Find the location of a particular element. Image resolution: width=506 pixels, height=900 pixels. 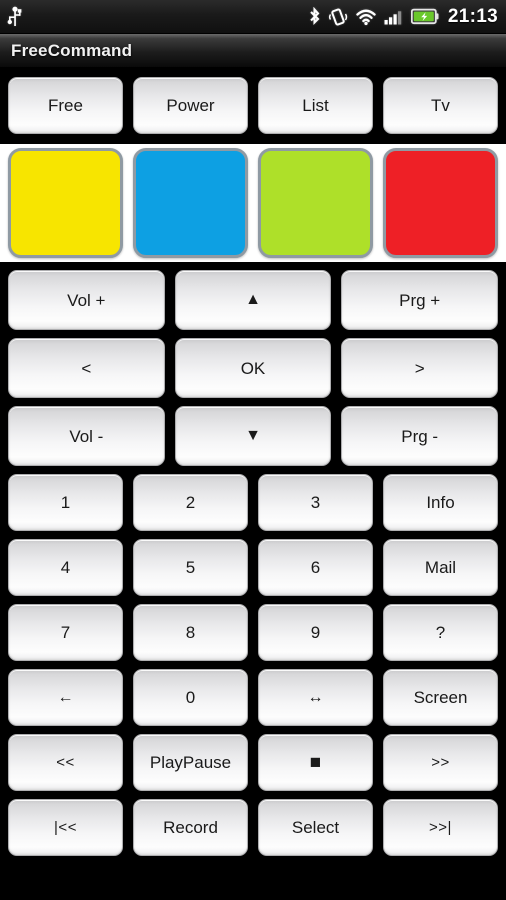

free-button: Free is located at coordinates (65, 105).